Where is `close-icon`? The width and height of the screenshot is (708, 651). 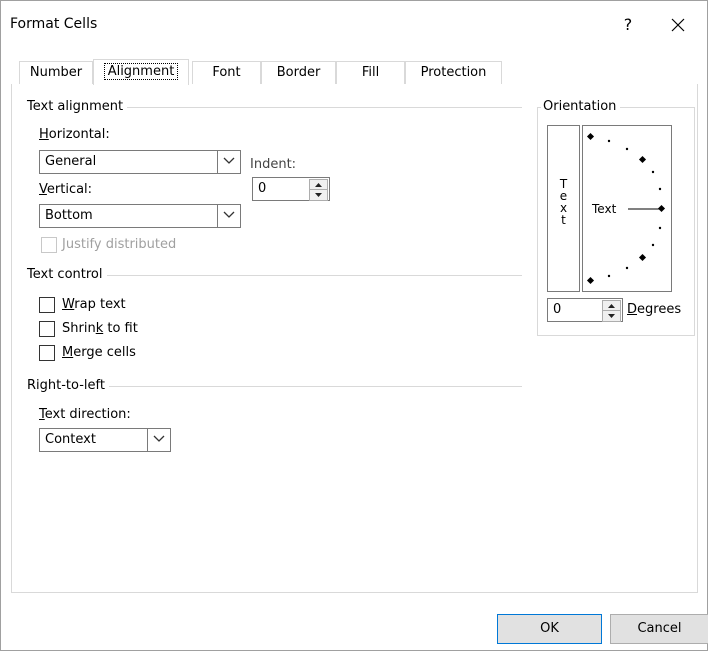
close-icon is located at coordinates (678, 25).